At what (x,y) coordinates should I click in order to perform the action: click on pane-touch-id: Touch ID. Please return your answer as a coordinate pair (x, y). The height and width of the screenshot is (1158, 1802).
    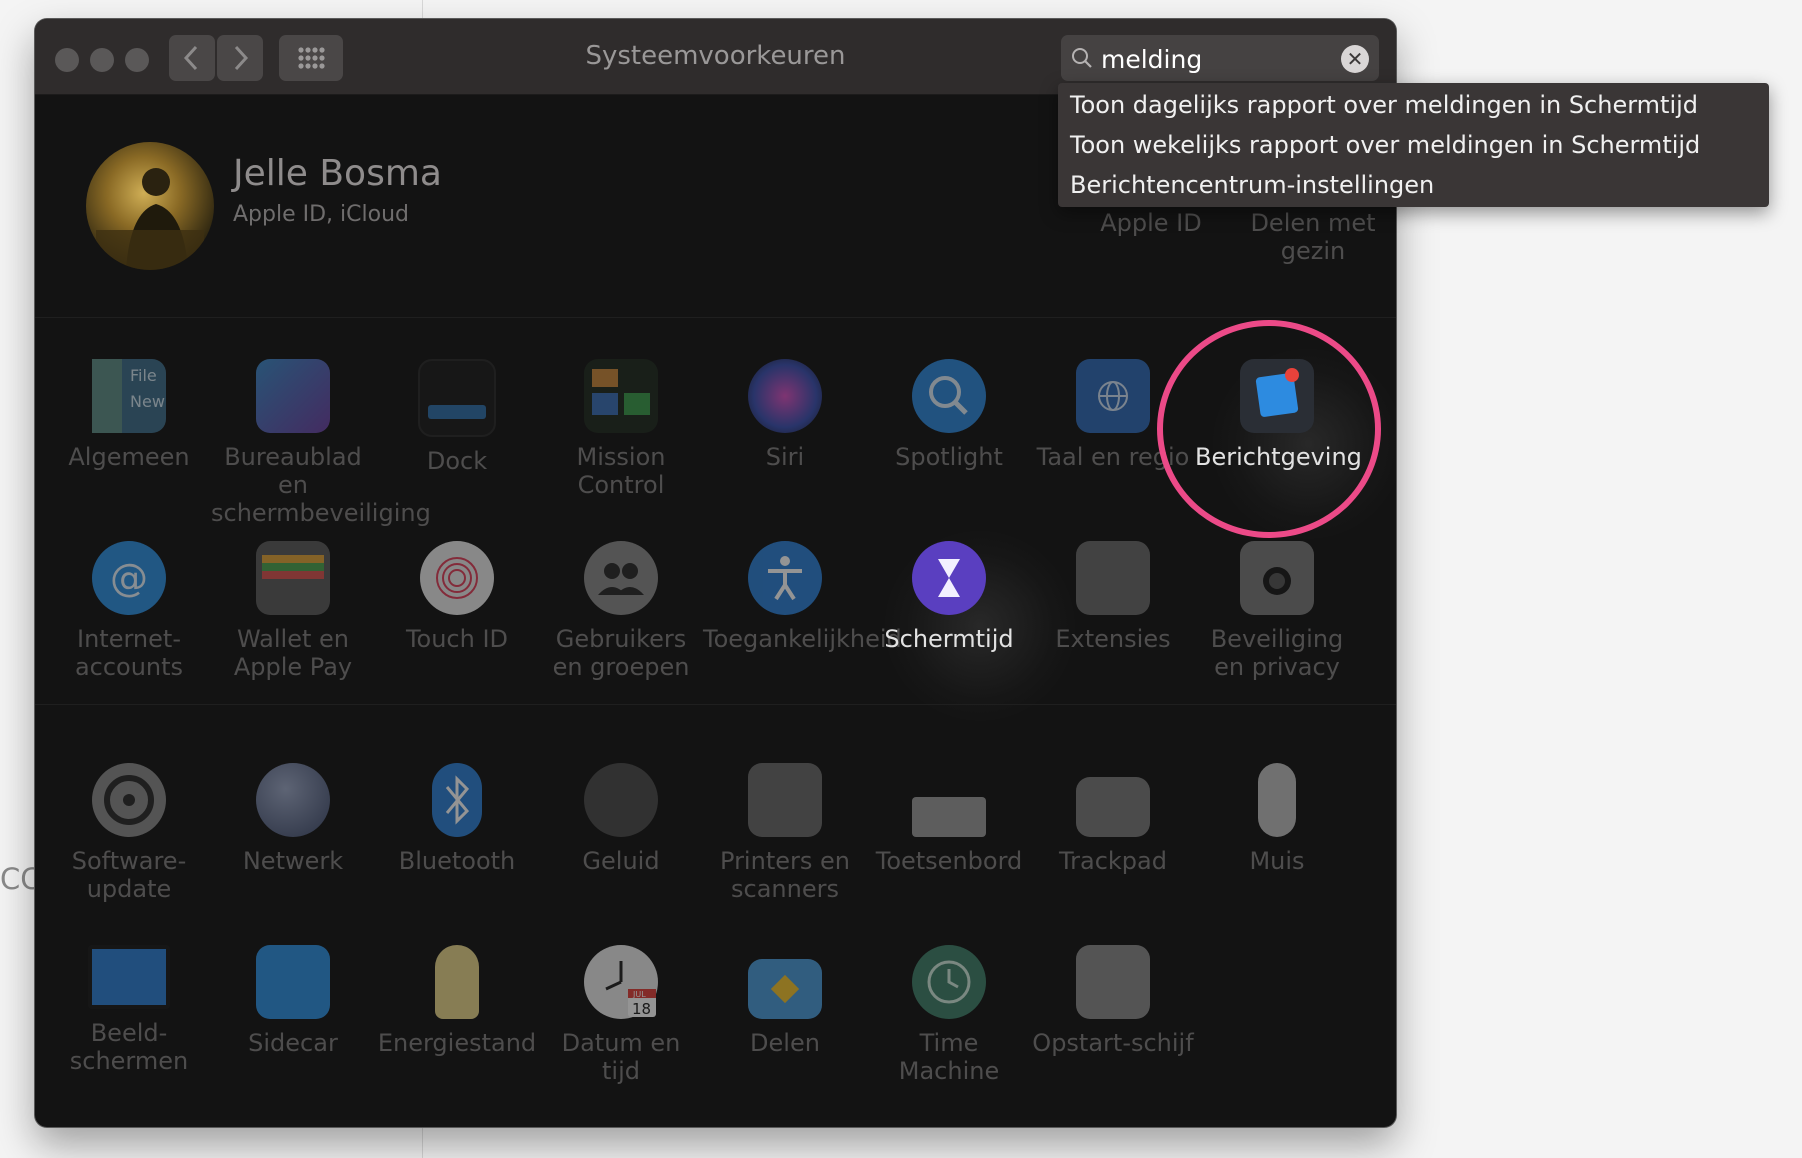
    Looking at the image, I should click on (457, 597).